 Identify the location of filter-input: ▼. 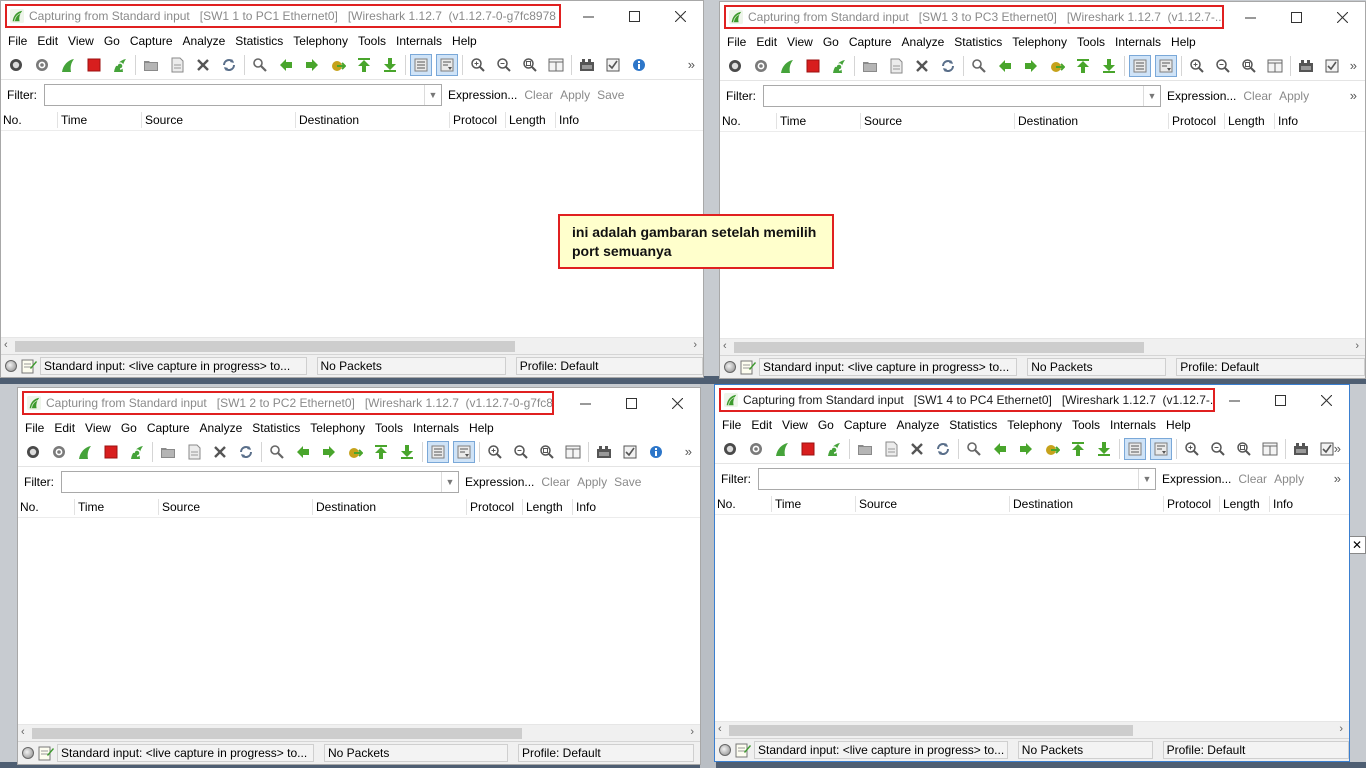
(260, 482).